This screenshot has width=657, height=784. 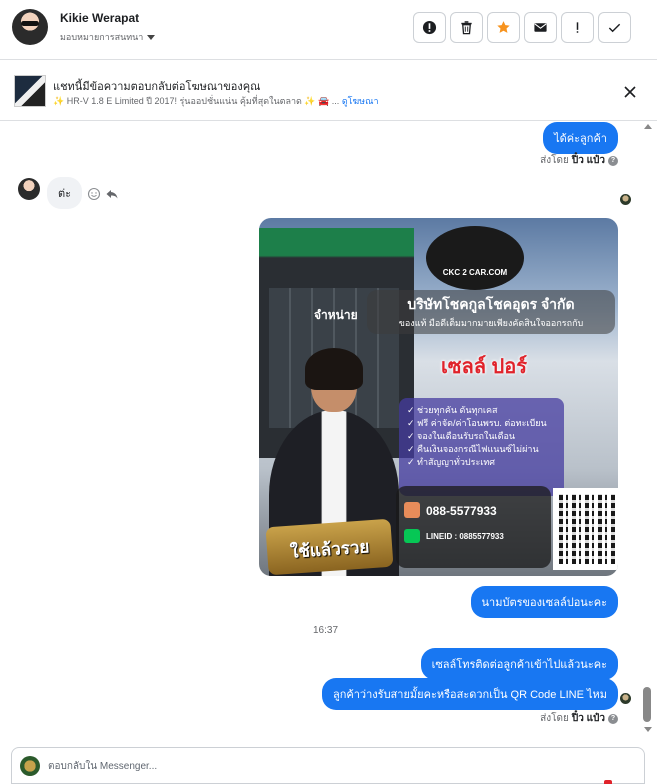 What do you see at coordinates (30, 766) in the screenshot?
I see `page-avatar` at bounding box center [30, 766].